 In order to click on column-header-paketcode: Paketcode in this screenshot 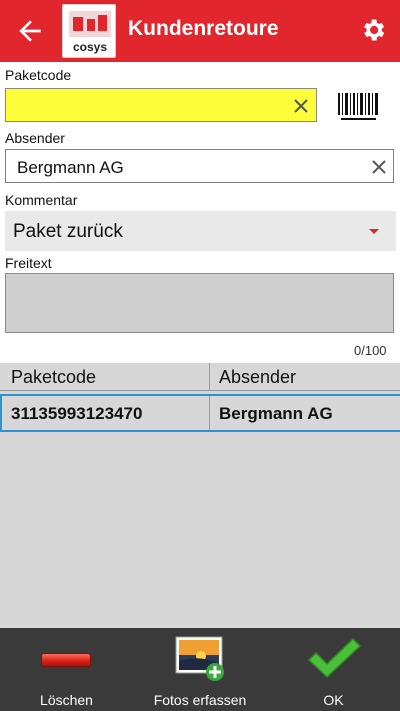, I will do `click(53, 377)`.